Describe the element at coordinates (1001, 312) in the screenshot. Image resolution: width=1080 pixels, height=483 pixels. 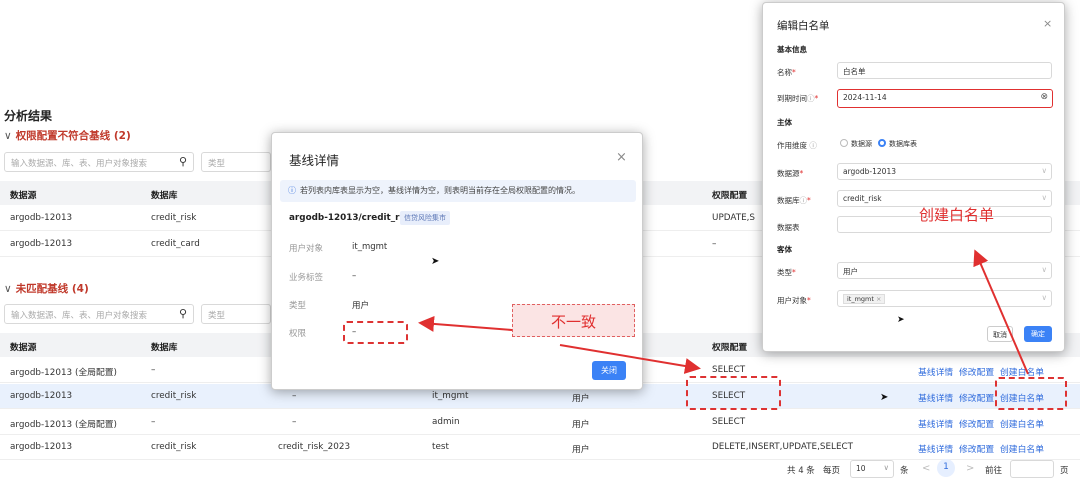
I see `arrow-to-whitelist` at that location.